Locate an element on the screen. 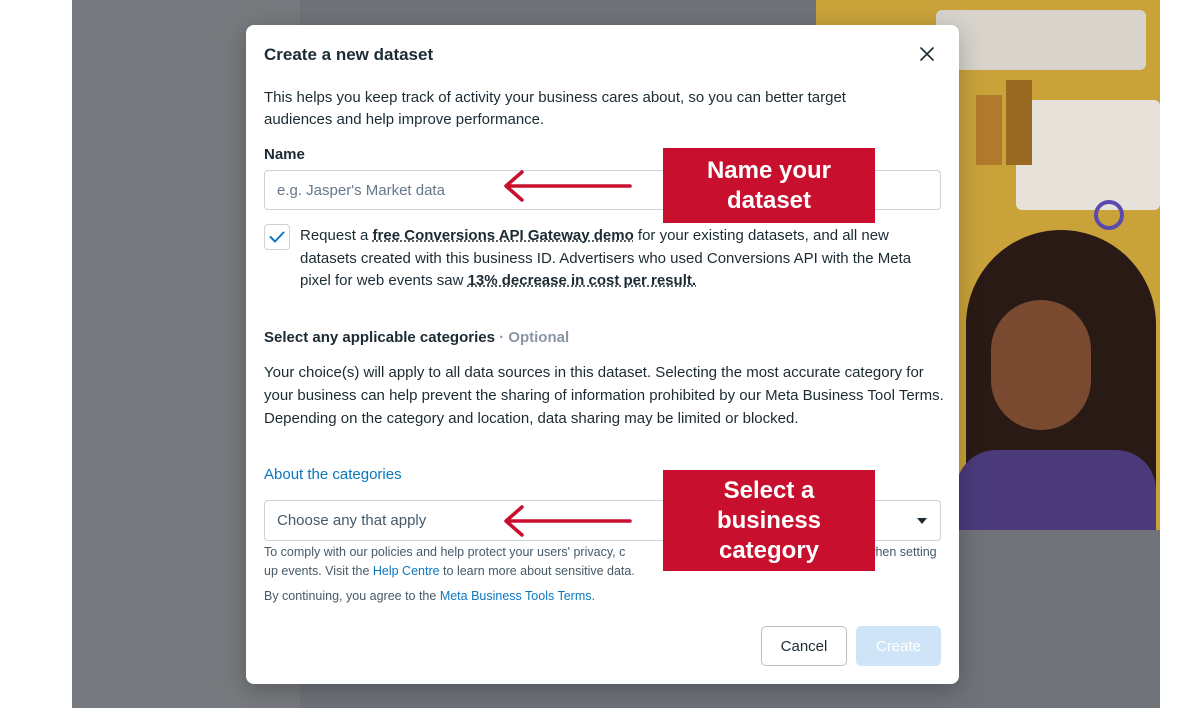 The width and height of the screenshot is (1200, 708). arrow-to-name-input is located at coordinates (568, 186).